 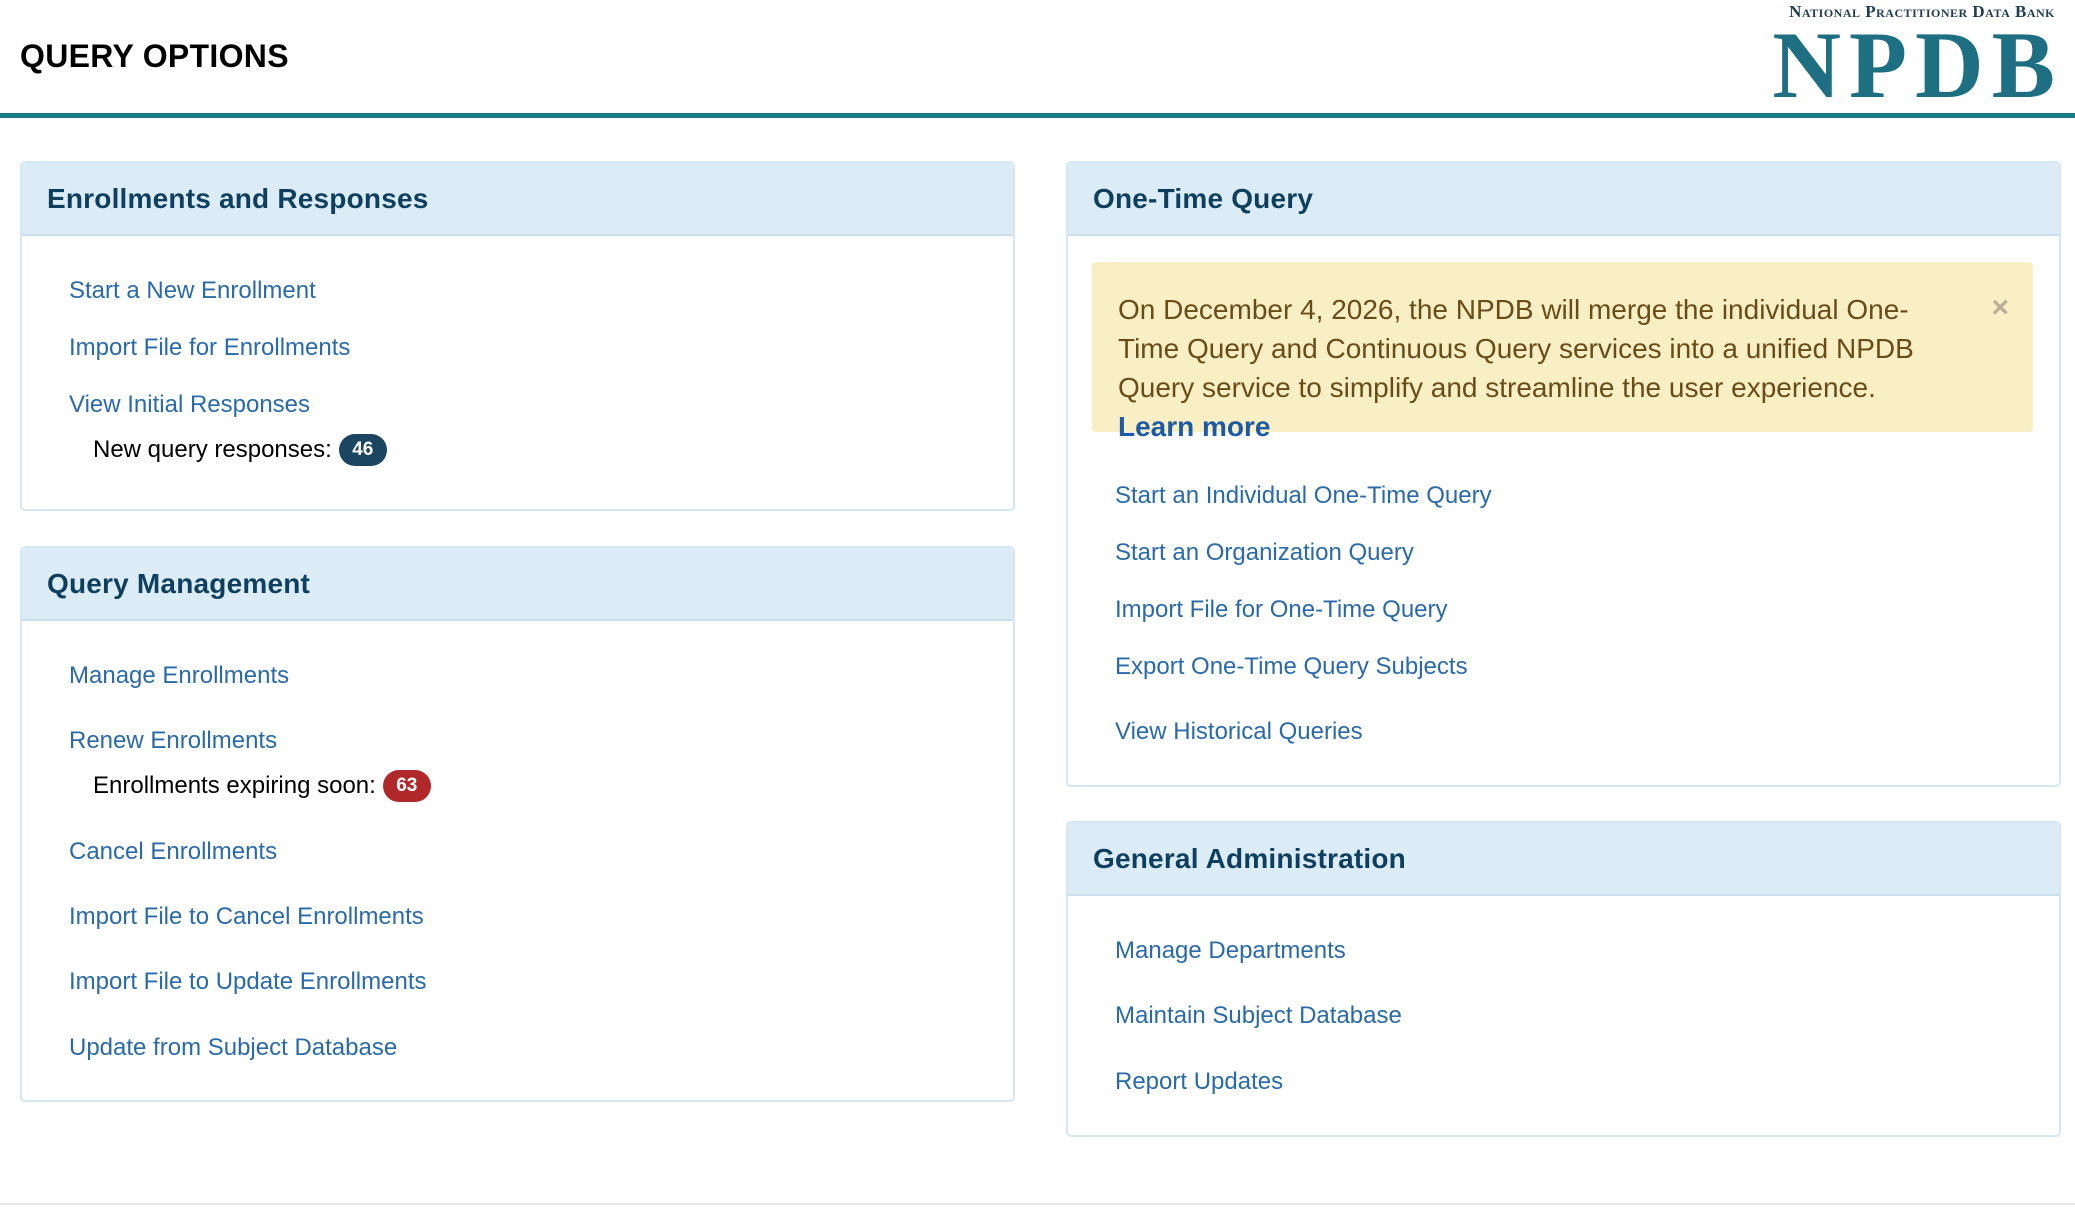 I want to click on view-historical-queries-link: View Historical Queries, so click(x=1239, y=732).